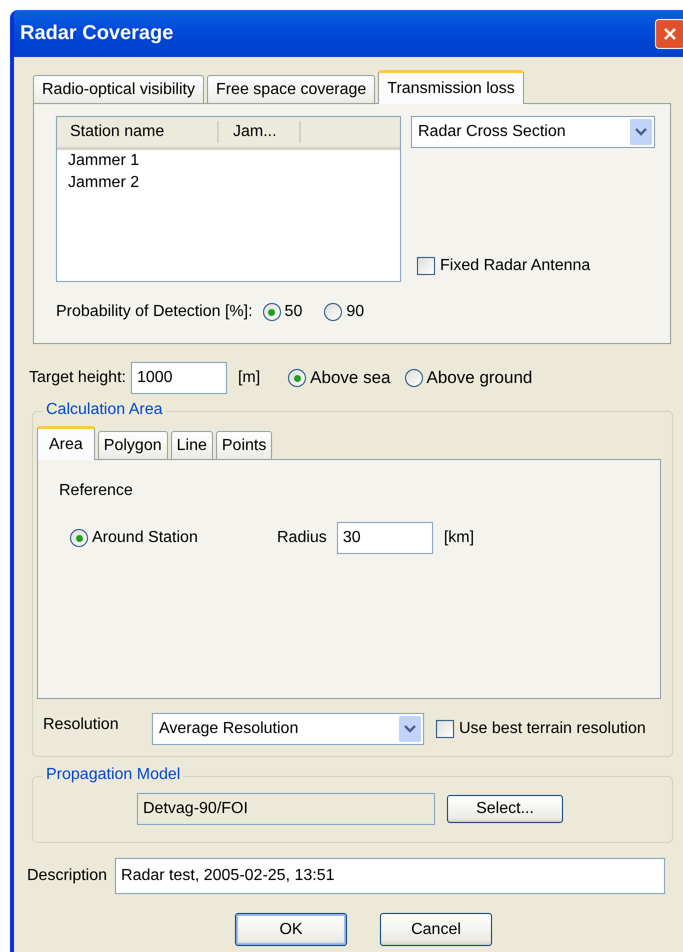  What do you see at coordinates (178, 378) in the screenshot?
I see `input-field: 1000` at bounding box center [178, 378].